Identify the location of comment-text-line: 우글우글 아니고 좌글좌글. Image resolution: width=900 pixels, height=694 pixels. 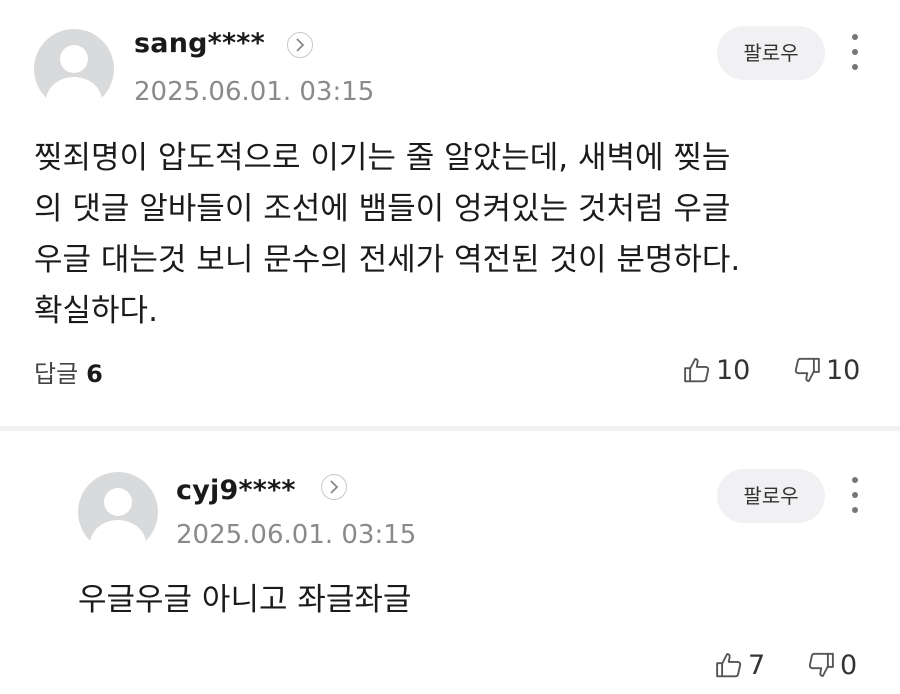
(245, 600).